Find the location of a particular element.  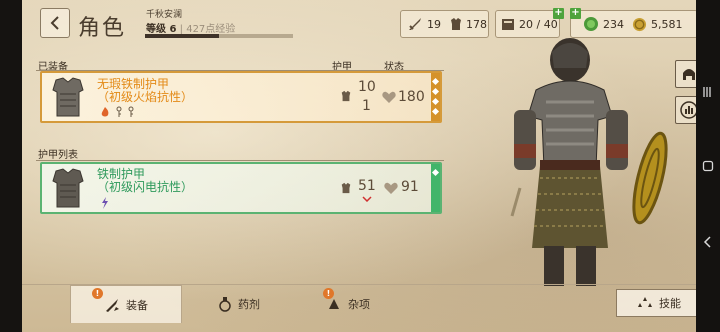

potion-icon is located at coordinates (225, 304).